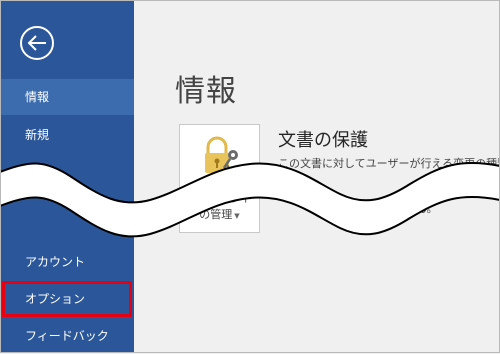 The image size is (500, 354). What do you see at coordinates (206, 91) in the screenshot?
I see `page-title: 情報` at bounding box center [206, 91].